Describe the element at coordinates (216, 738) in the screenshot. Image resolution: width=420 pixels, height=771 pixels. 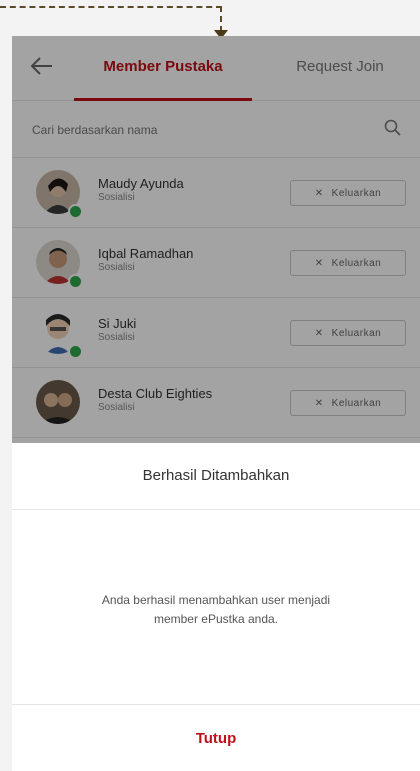
I see `close-dialog-button: Tutup` at that location.